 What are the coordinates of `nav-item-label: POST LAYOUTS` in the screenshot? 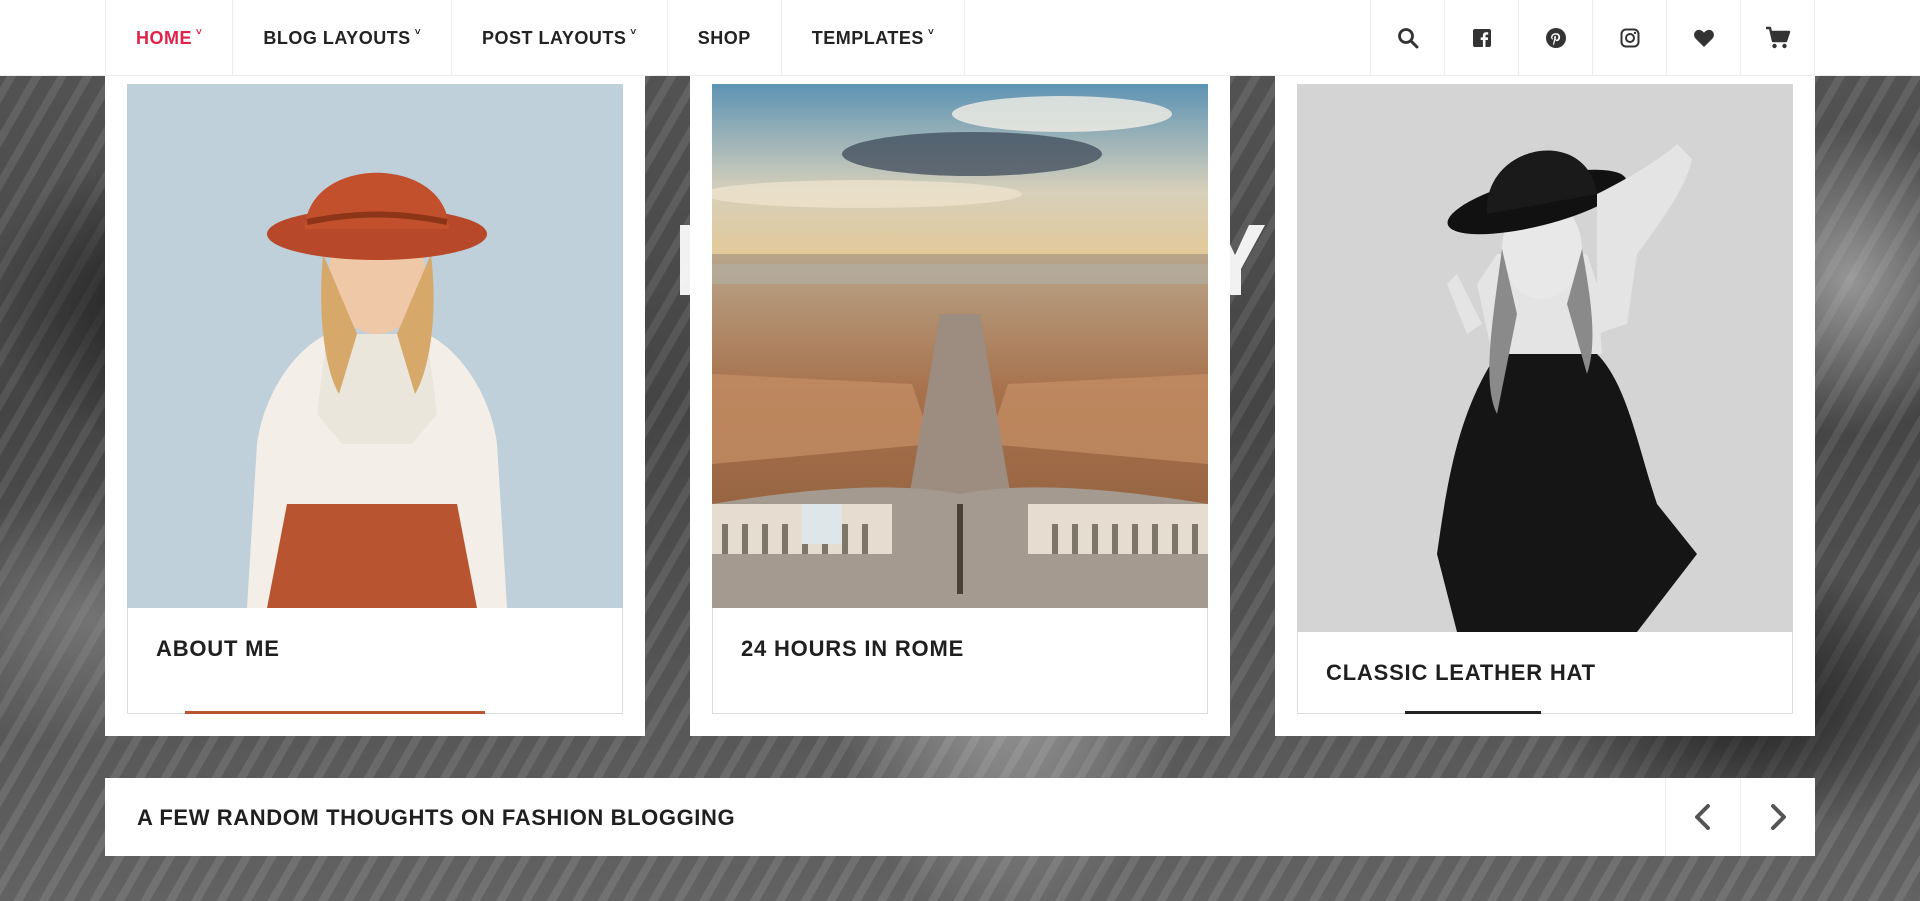 It's located at (554, 37).